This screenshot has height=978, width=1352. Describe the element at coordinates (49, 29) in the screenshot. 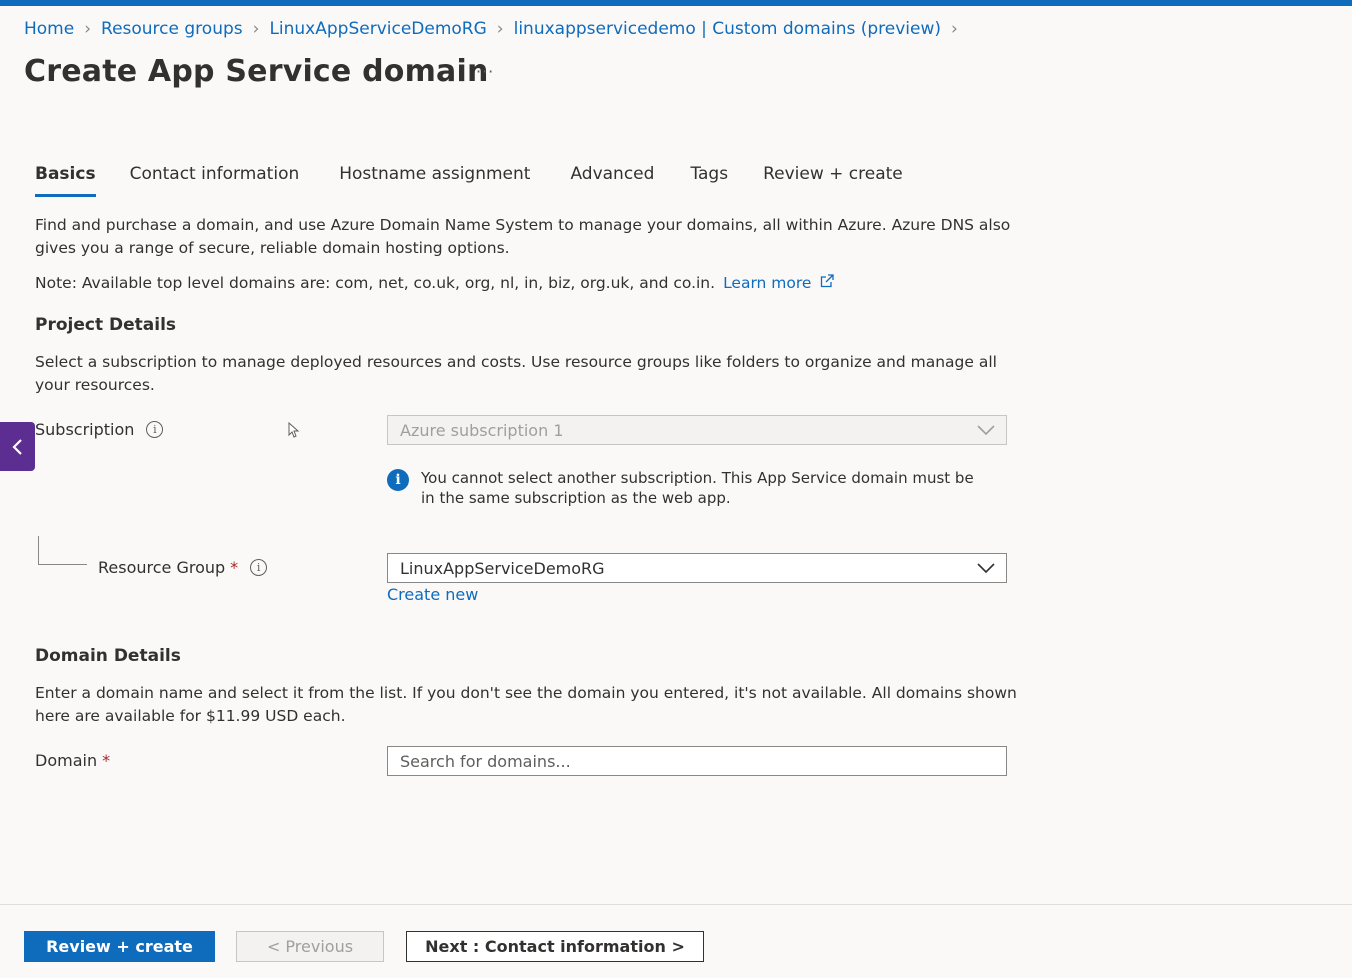

I see `breadcrumb-home: Home` at that location.